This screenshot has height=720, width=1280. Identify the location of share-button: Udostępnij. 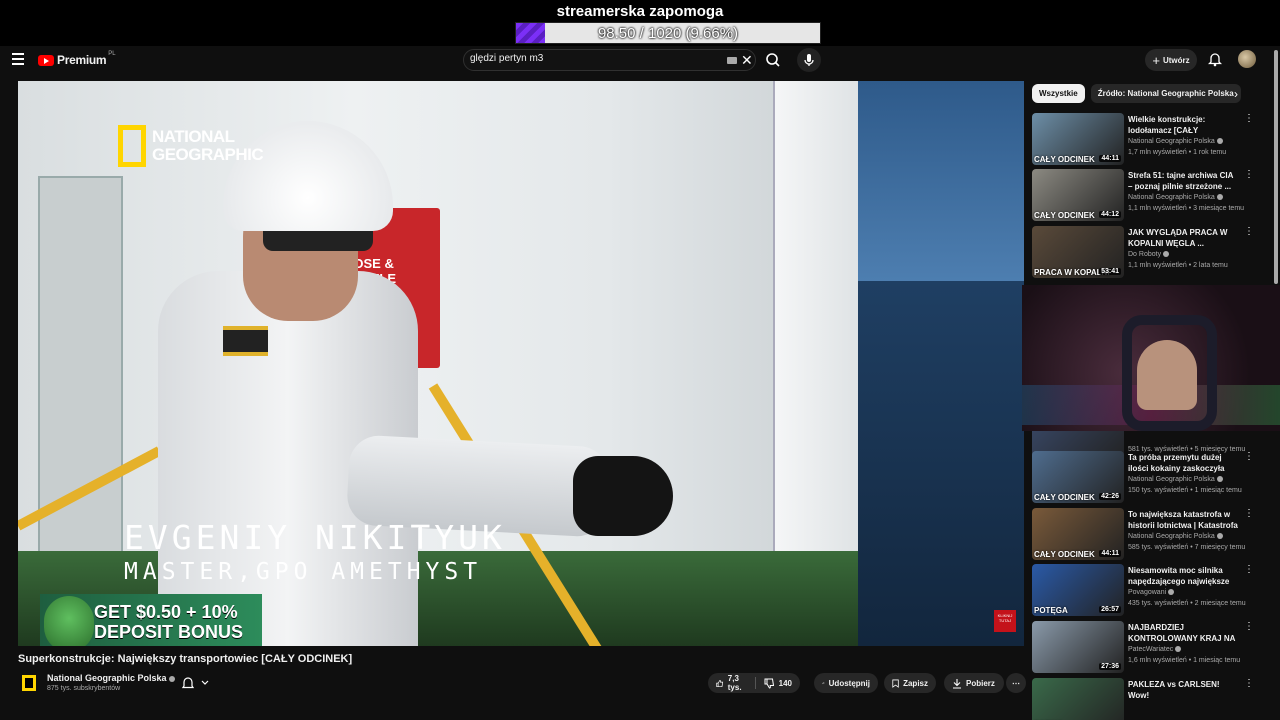
(846, 683).